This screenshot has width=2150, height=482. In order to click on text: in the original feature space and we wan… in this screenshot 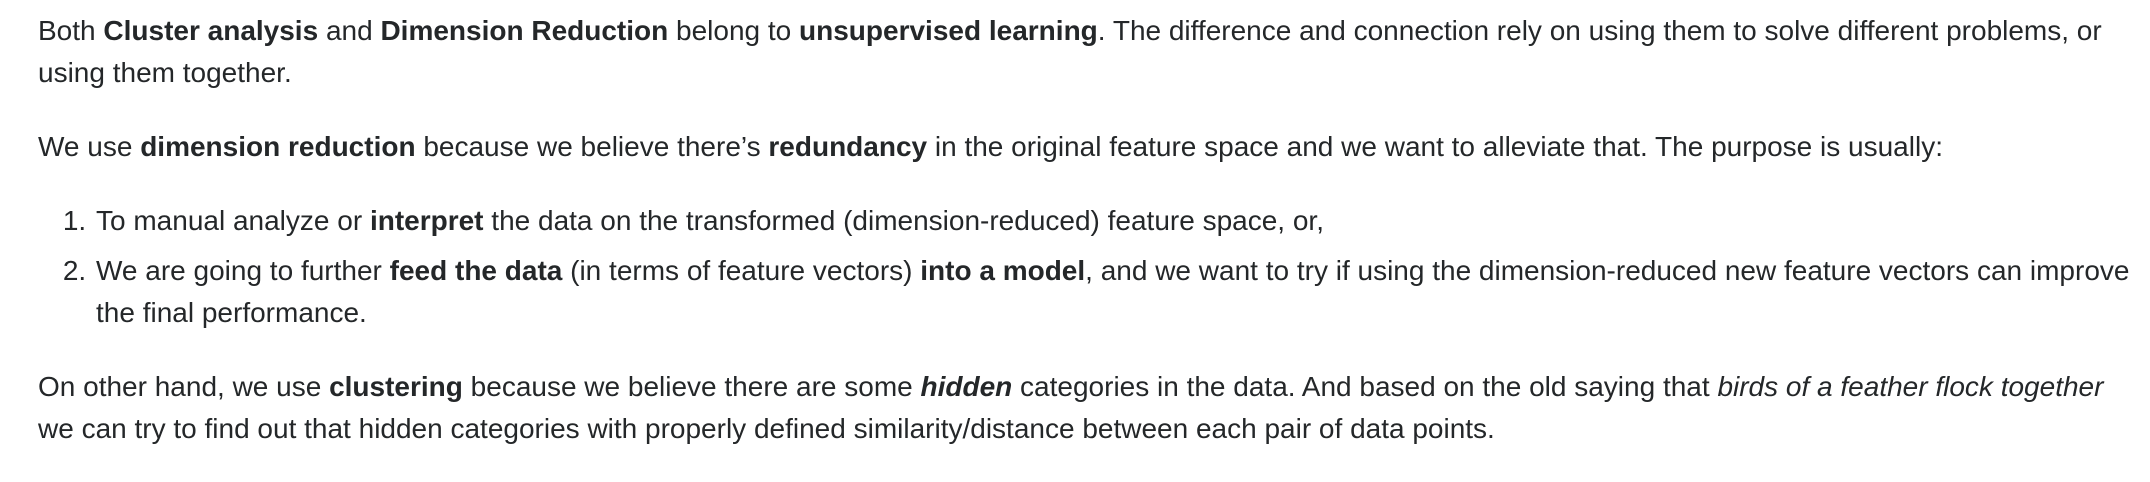, I will do `click(1435, 146)`.